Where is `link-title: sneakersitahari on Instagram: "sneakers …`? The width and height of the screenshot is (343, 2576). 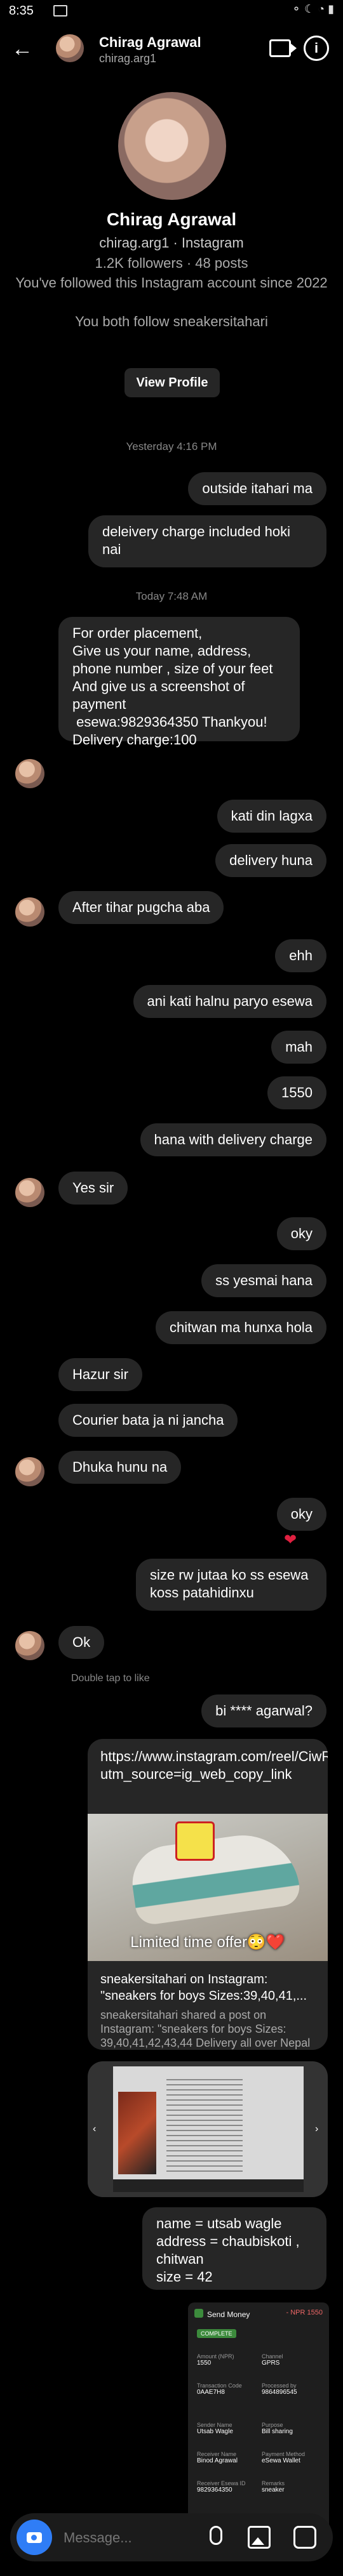 link-title: sneakersitahari on Instagram: "sneakers … is located at coordinates (203, 1988).